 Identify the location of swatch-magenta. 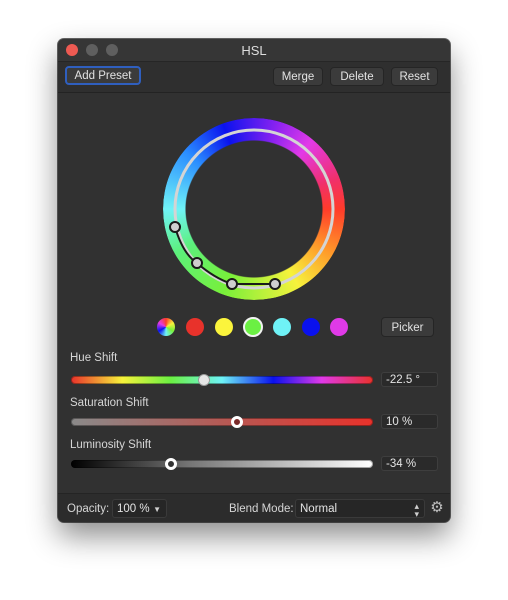
(339, 327).